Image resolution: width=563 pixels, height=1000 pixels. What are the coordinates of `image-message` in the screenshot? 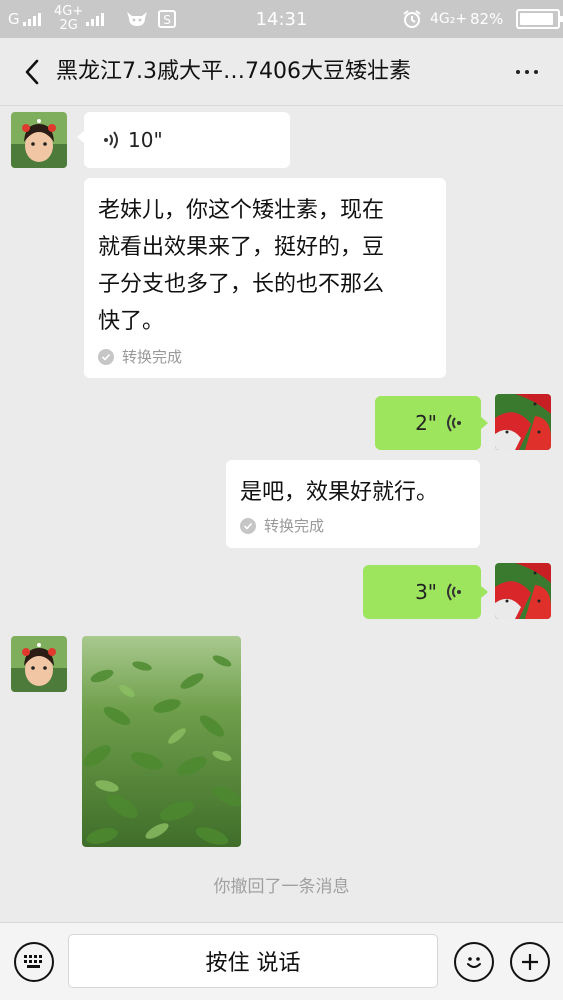 It's located at (161, 741).